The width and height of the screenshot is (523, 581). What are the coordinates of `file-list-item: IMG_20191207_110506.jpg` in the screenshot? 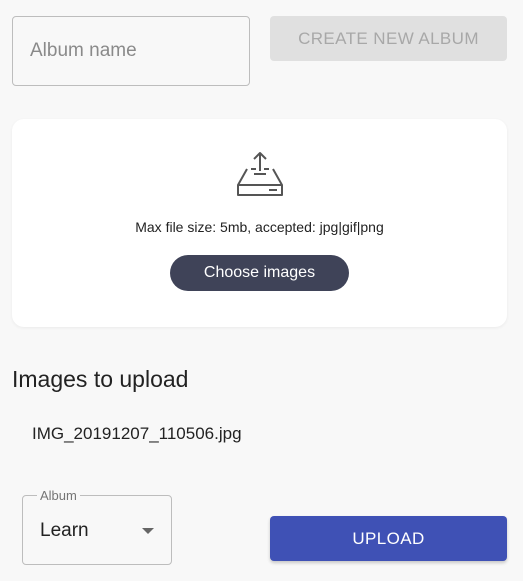 It's located at (137, 433).